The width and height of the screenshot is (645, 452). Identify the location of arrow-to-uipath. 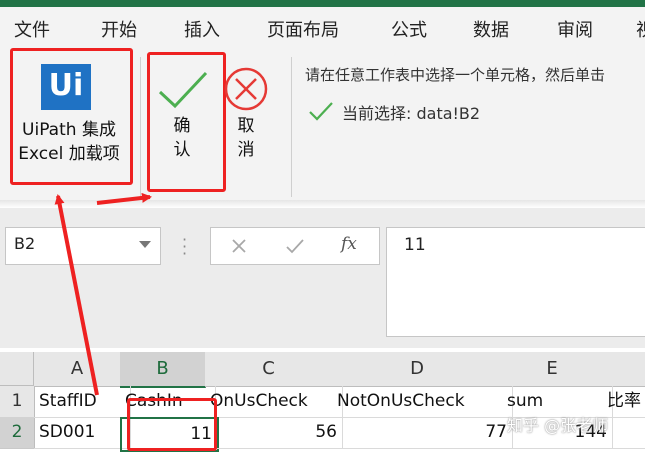
(76, 295).